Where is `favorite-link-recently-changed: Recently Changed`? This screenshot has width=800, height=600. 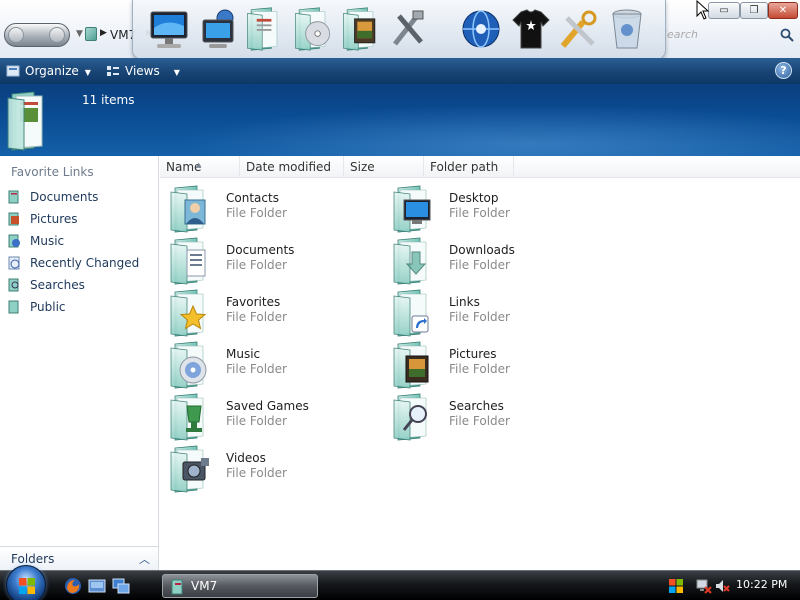
favorite-link-recently-changed: Recently Changed is located at coordinates (79, 265).